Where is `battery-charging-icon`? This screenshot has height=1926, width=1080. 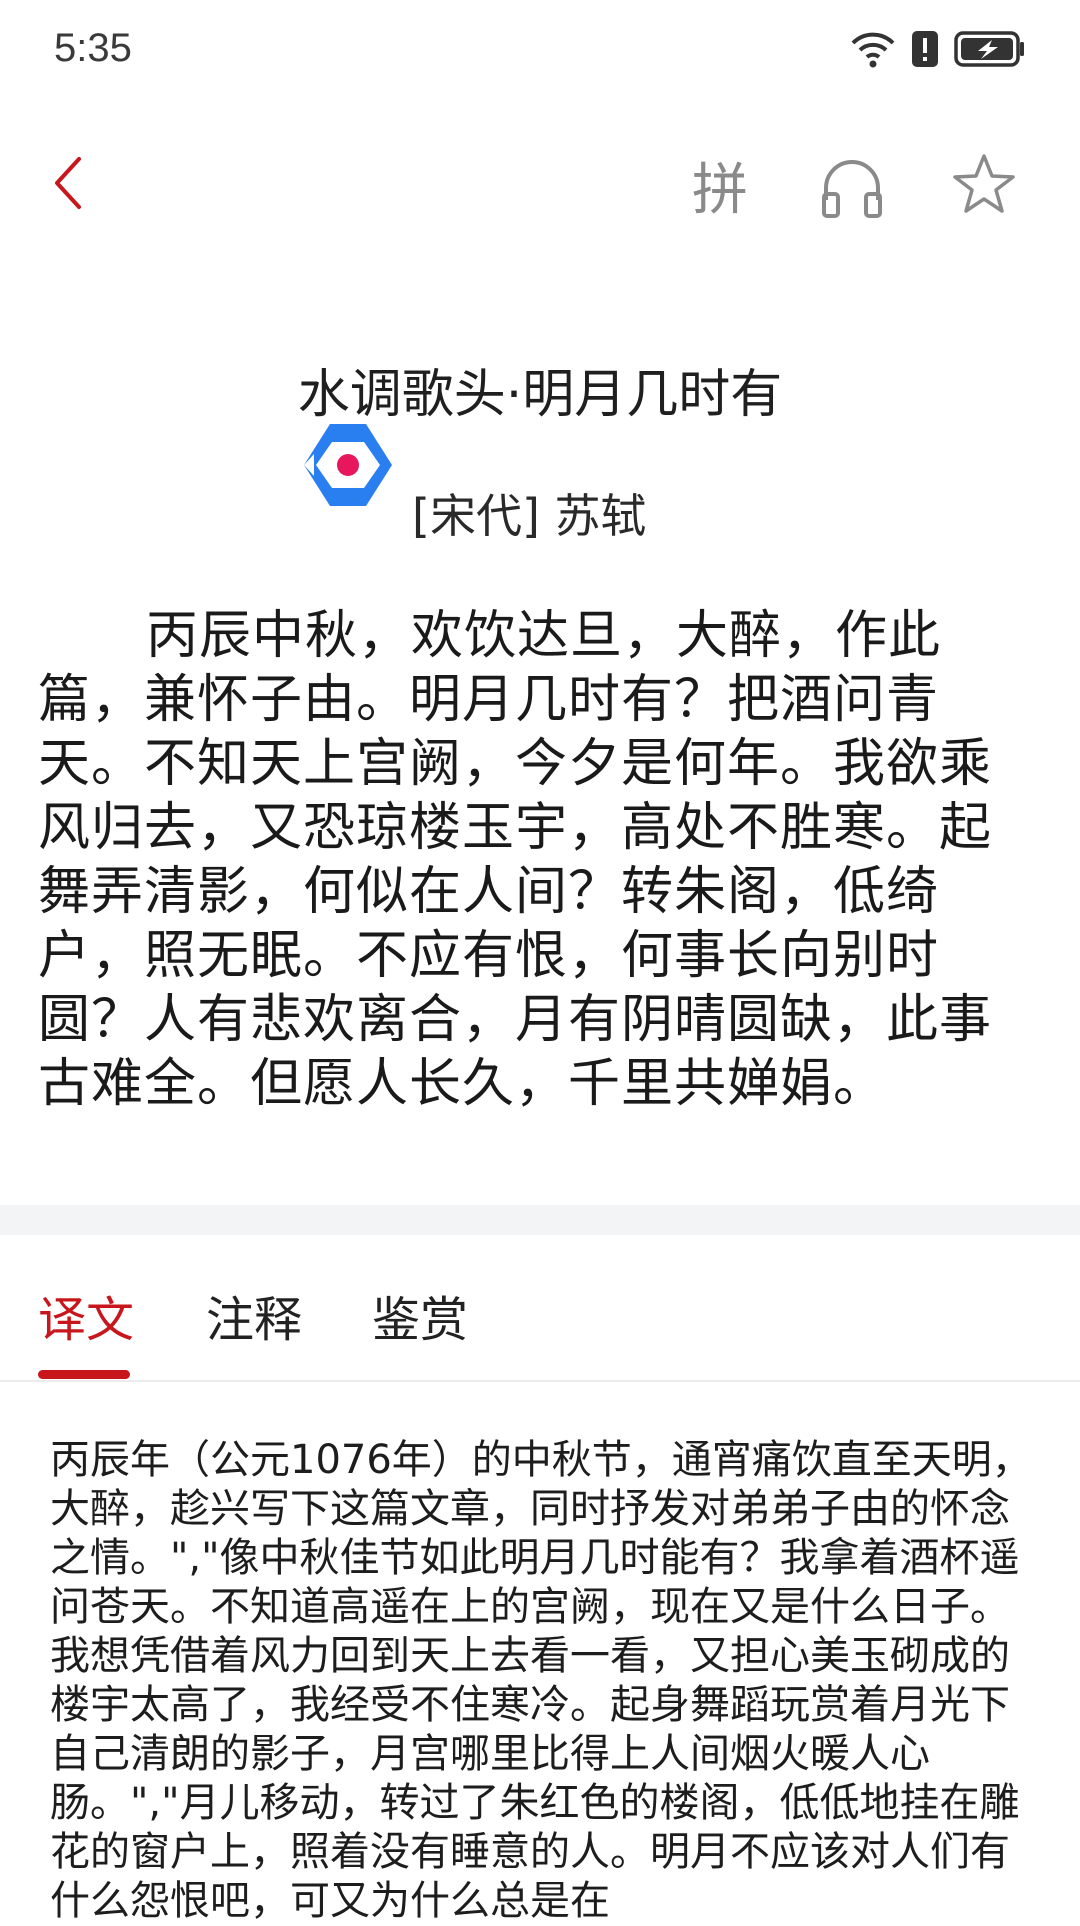 battery-charging-icon is located at coordinates (990, 51).